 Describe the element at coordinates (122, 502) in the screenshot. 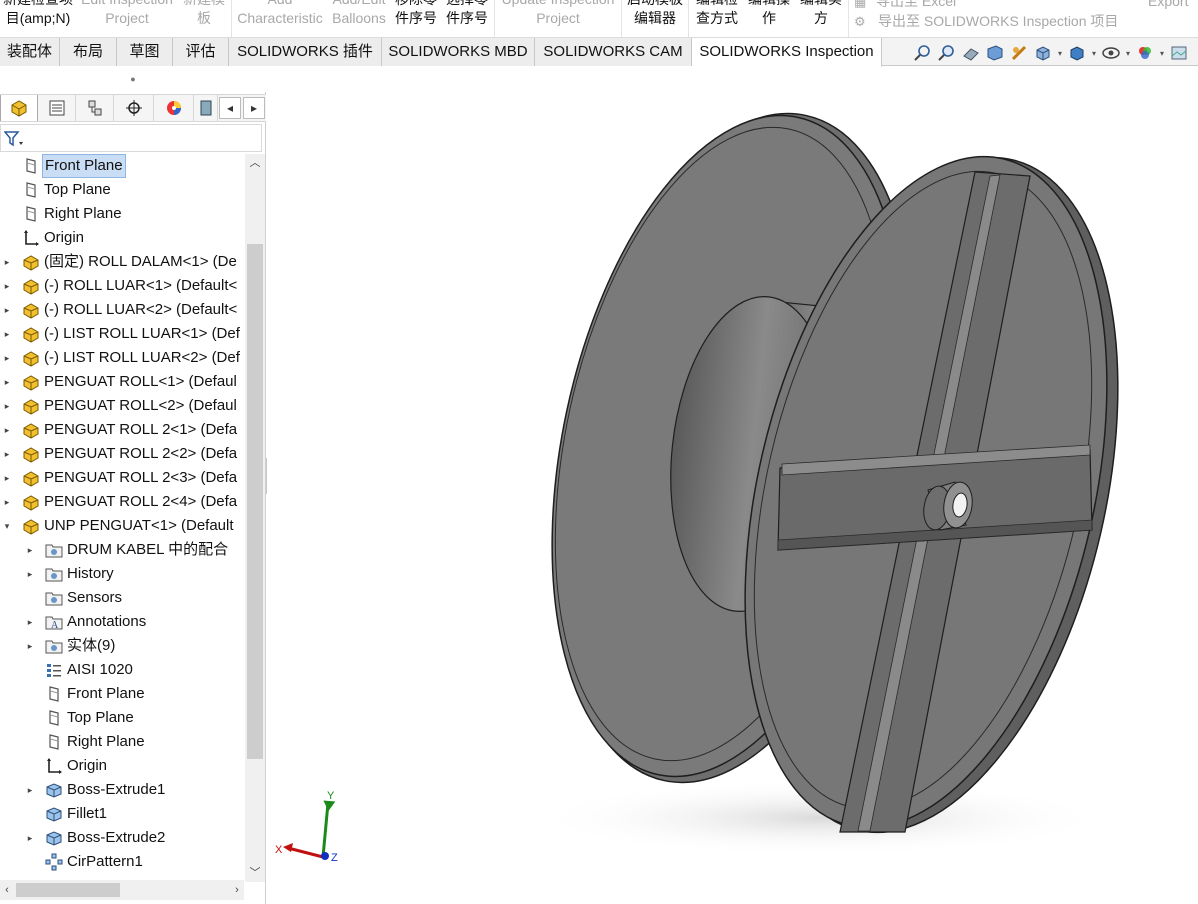

I see `tree-item: ▸ PENGUAT ROLL 2<4> (Defa` at that location.